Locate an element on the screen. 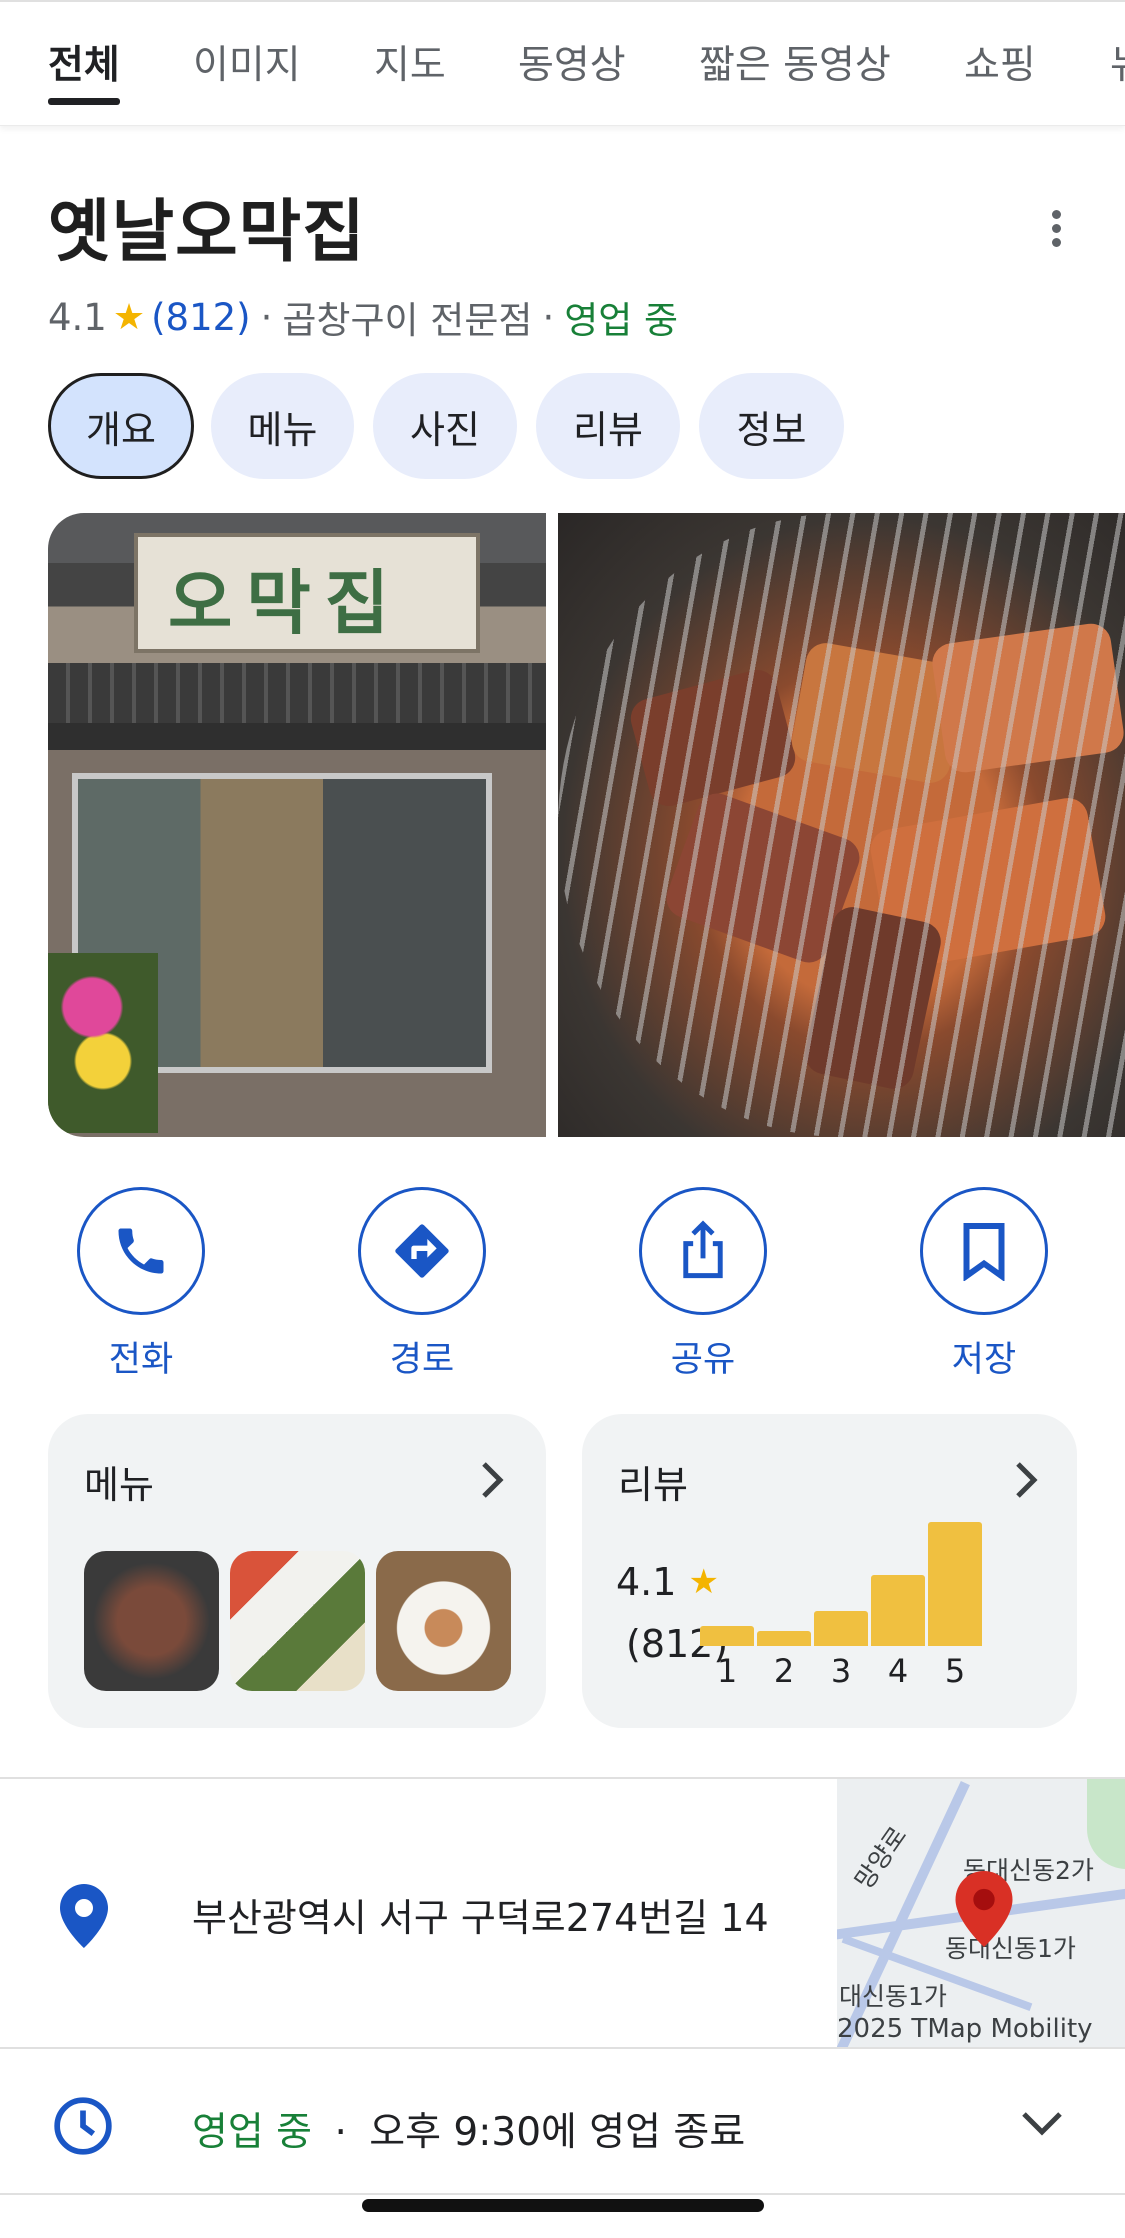 The image size is (1125, 2238). menu-card: 메뉴 is located at coordinates (297, 1571).